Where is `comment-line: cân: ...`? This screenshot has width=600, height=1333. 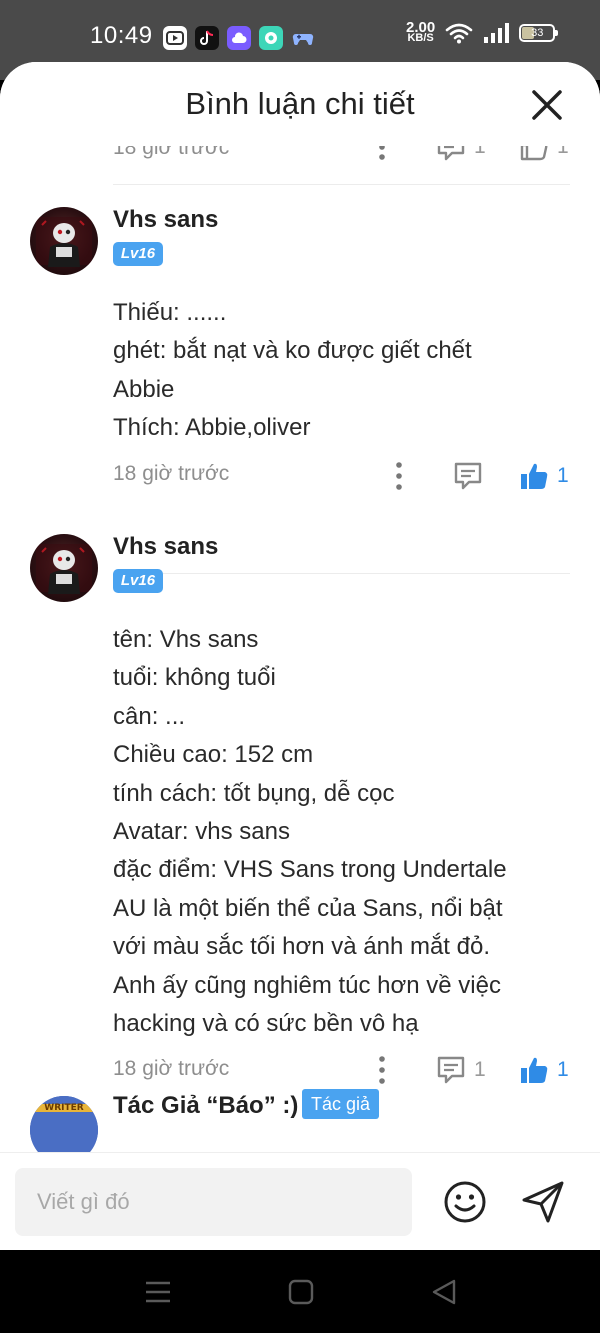 comment-line: cân: ... is located at coordinates (149, 716).